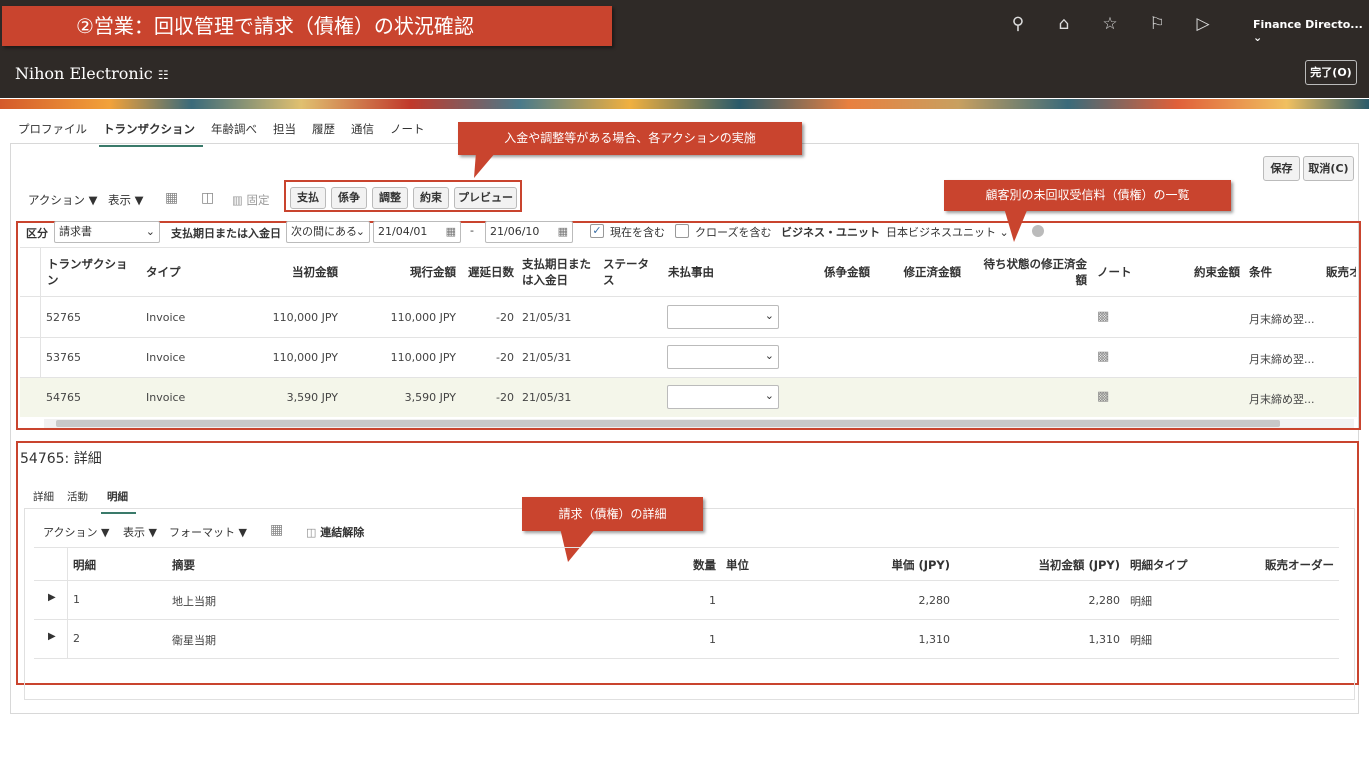  Describe the element at coordinates (1341, 272) in the screenshot. I see `col-sales-order: 販売オ` at that location.